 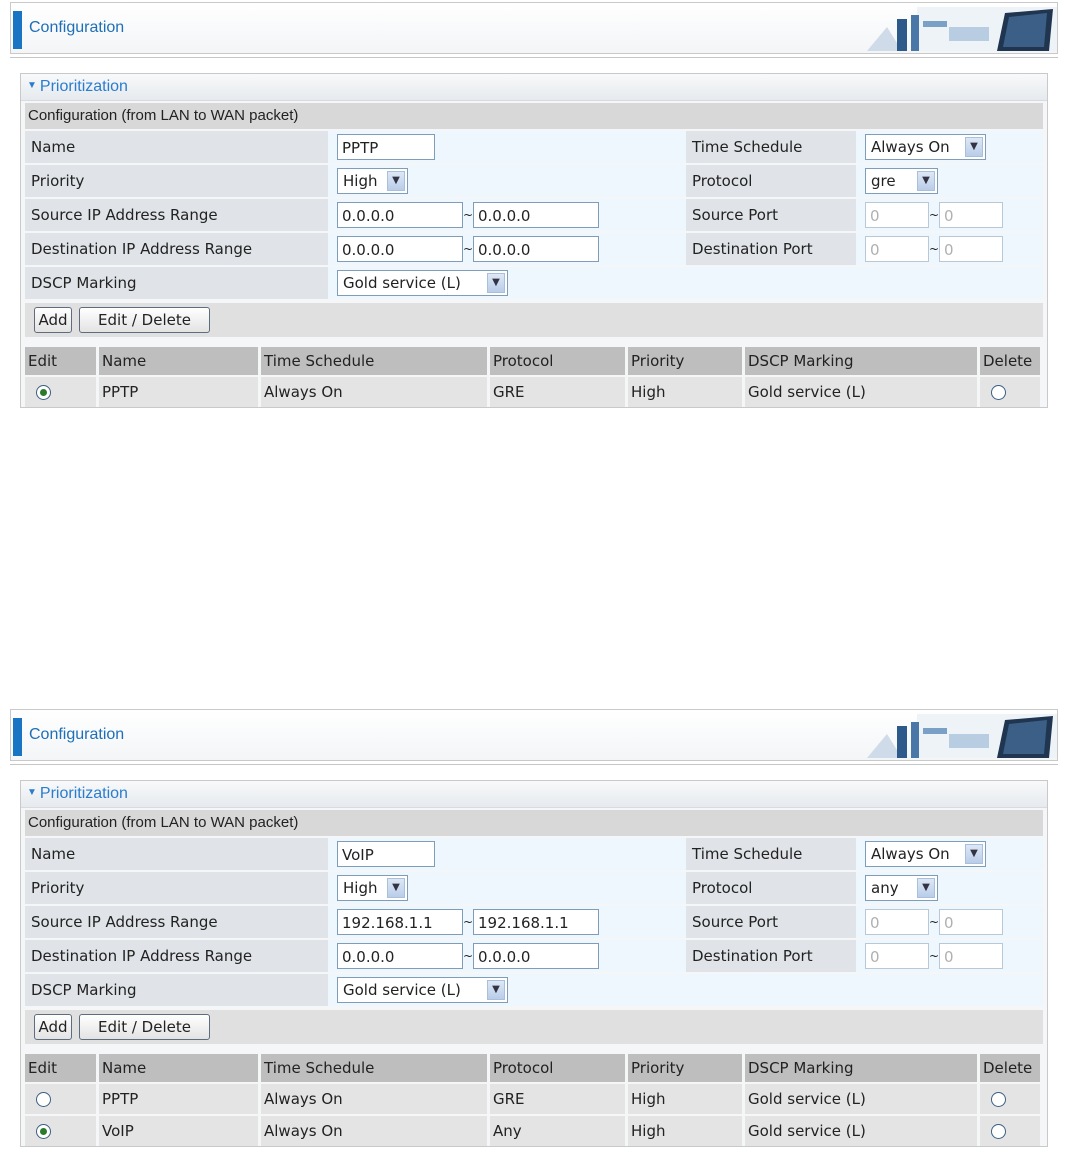 What do you see at coordinates (386, 147) in the screenshot?
I see `name-input: PPTP` at bounding box center [386, 147].